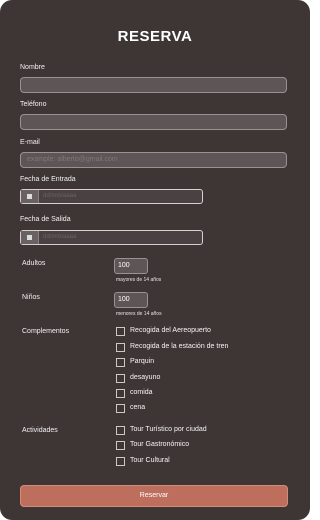  Describe the element at coordinates (46, 331) in the screenshot. I see `complementos-label: Complementos` at that location.